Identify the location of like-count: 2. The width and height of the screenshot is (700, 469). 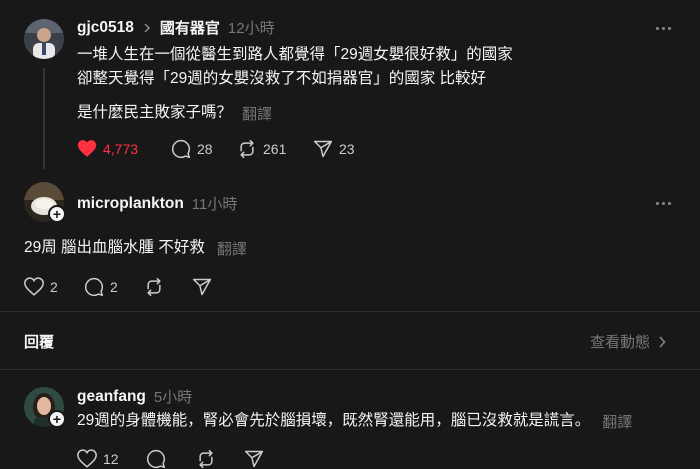
(54, 286).